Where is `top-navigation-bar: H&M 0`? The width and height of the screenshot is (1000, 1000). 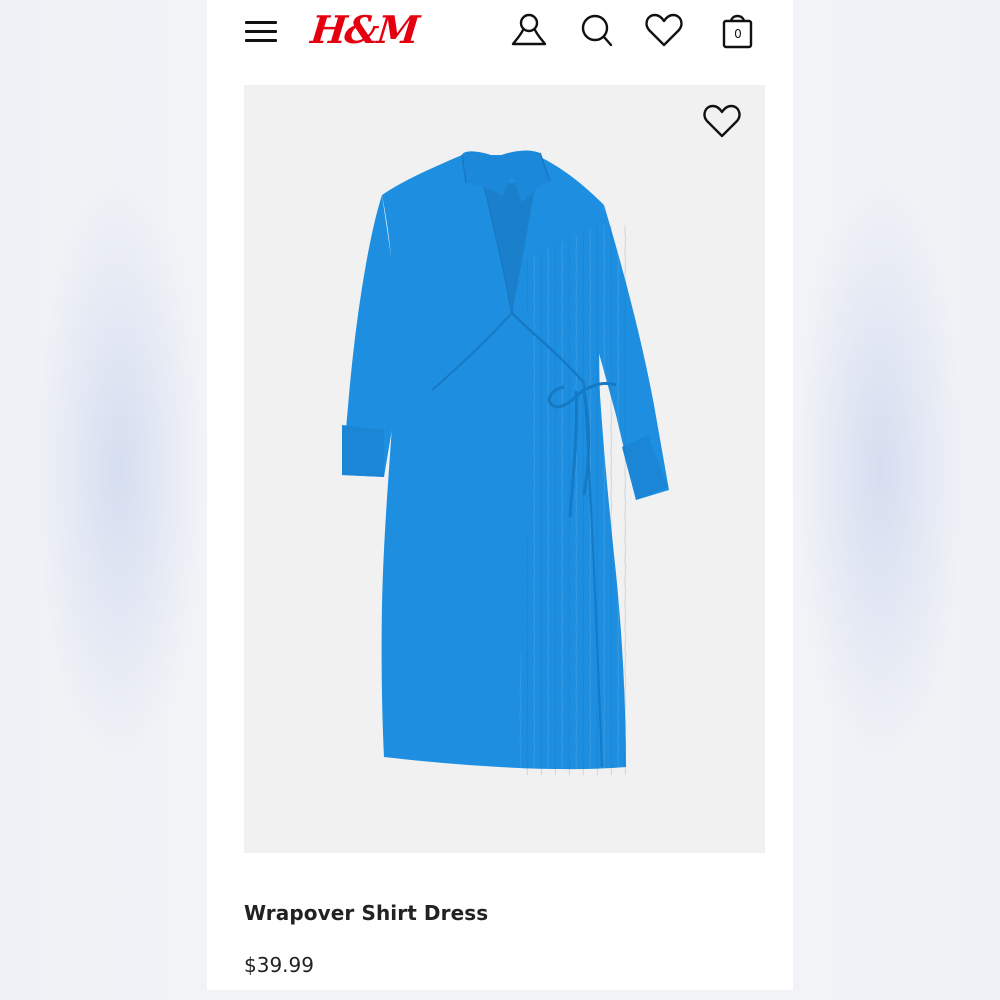 top-navigation-bar: H&M 0 is located at coordinates (500, 32).